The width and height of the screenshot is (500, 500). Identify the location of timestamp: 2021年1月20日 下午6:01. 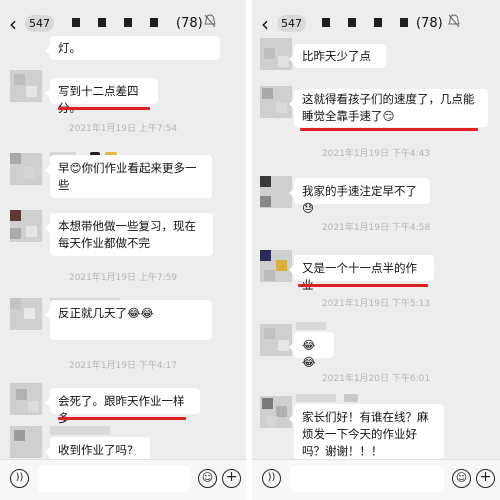
(376, 379).